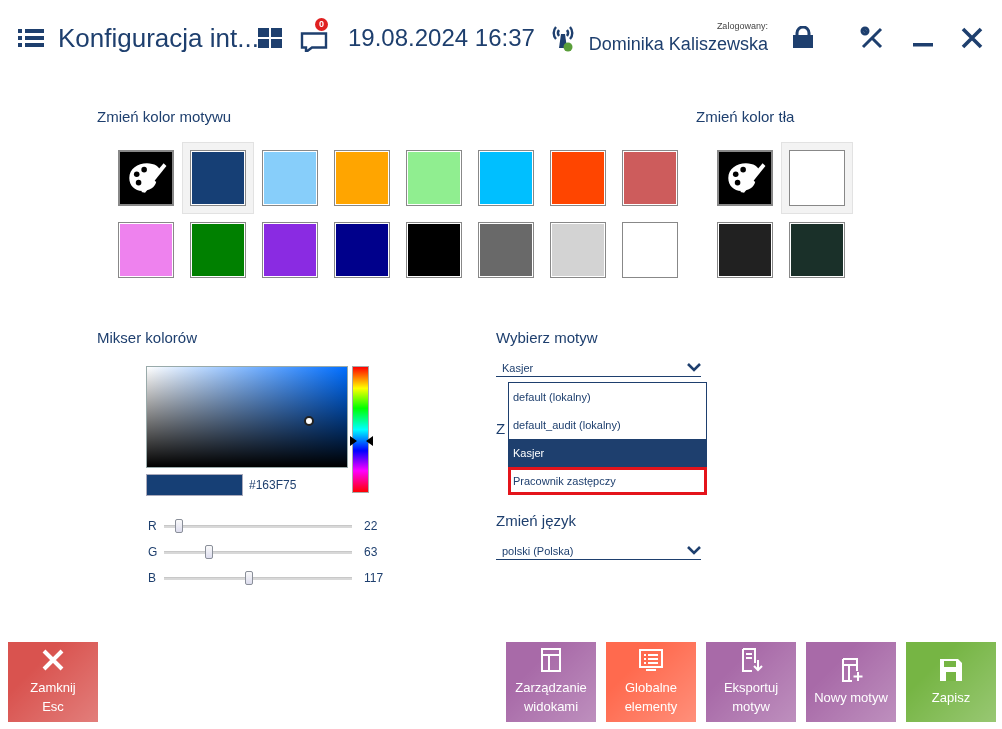  What do you see at coordinates (371, 526) in the screenshot?
I see `channel-value: 22` at bounding box center [371, 526].